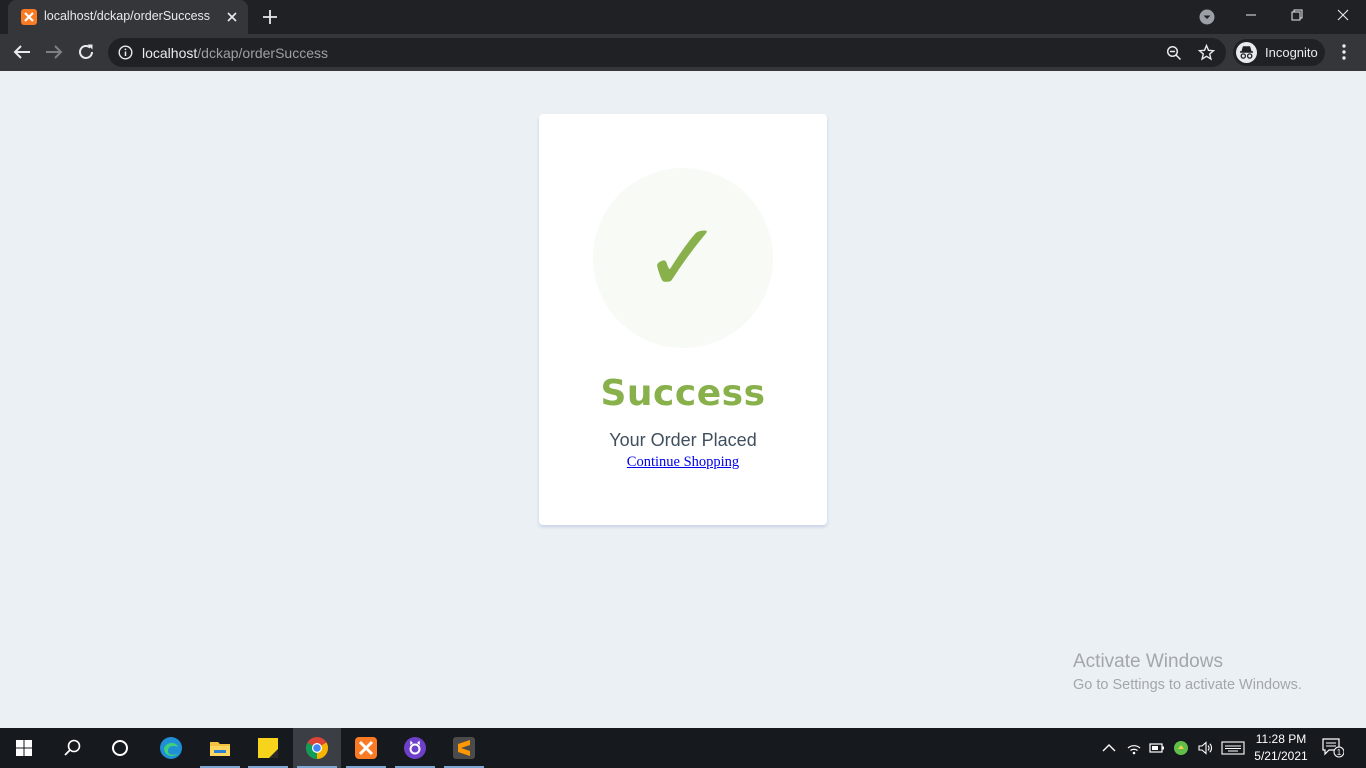 The width and height of the screenshot is (1366, 768). What do you see at coordinates (1251, 16) in the screenshot?
I see `minimize-window-icon` at bounding box center [1251, 16].